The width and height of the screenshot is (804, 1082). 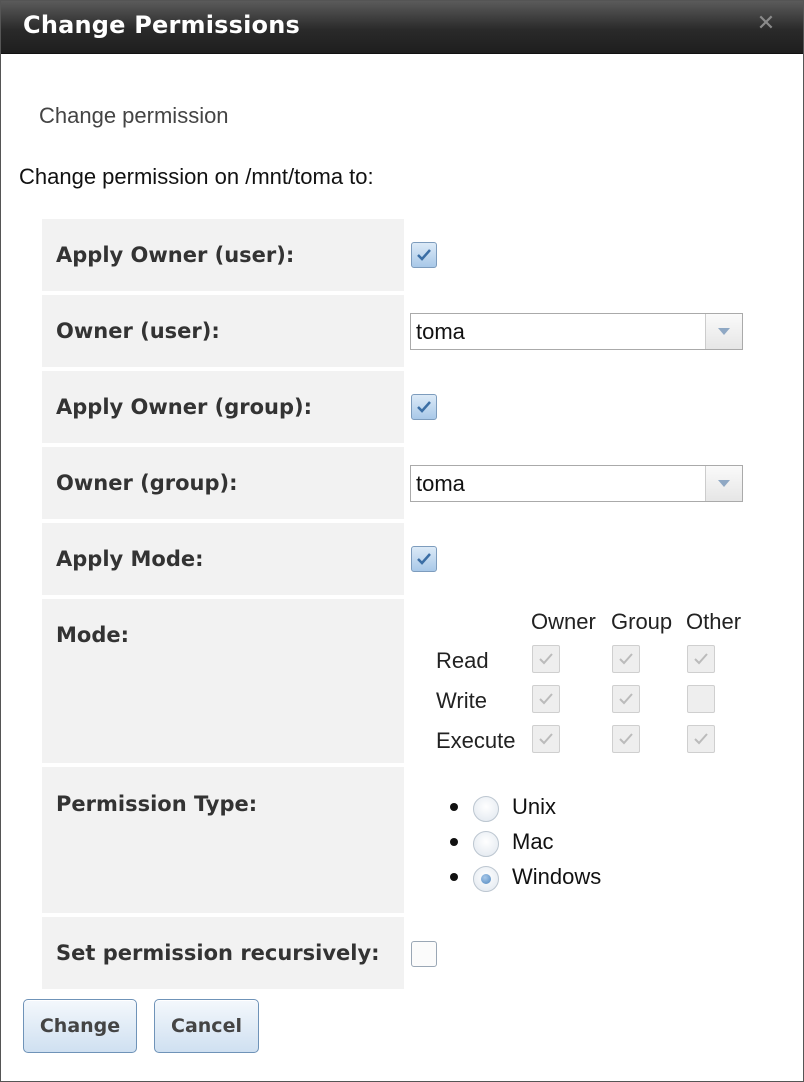 What do you see at coordinates (576, 483) in the screenshot?
I see `owner-group-select: toma` at bounding box center [576, 483].